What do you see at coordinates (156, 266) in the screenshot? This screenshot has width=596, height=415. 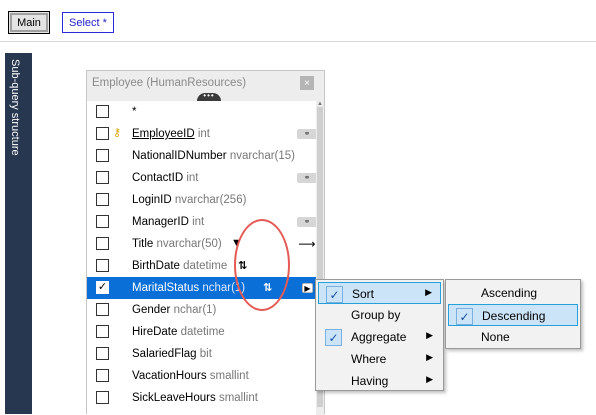 I see `field-name-text: BirthDate` at bounding box center [156, 266].